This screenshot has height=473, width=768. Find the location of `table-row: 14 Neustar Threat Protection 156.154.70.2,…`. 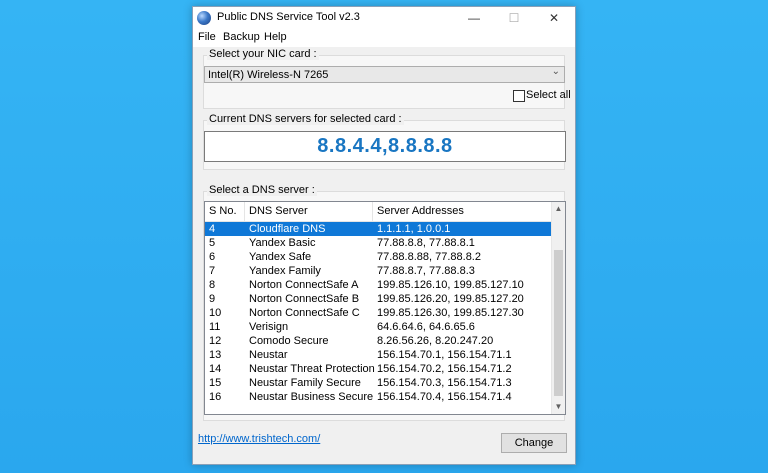

table-row: 14 Neustar Threat Protection 156.154.70.2,… is located at coordinates (378, 369).